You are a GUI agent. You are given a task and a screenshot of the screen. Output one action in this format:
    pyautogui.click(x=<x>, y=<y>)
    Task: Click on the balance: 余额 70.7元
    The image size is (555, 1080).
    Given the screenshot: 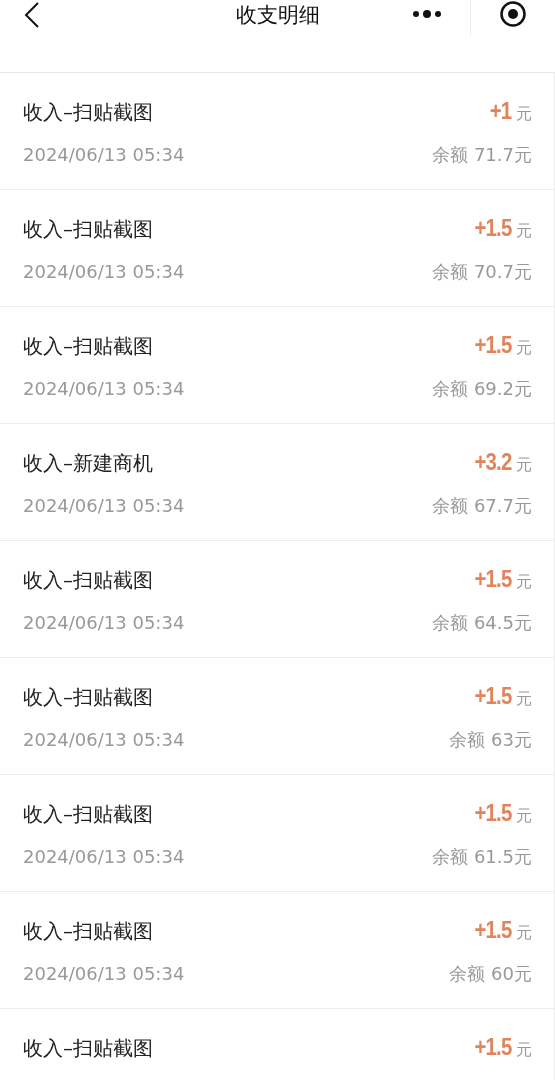 What is the action you would take?
    pyautogui.click(x=482, y=272)
    